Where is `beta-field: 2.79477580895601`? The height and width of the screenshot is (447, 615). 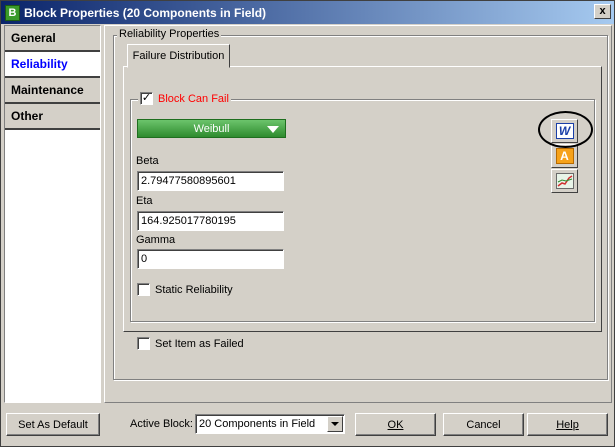
beta-field: 2.79477580895601 is located at coordinates (210, 181).